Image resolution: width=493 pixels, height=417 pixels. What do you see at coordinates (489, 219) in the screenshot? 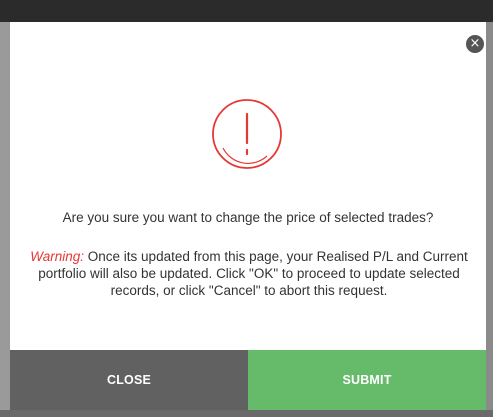
I see `backdrop-right` at bounding box center [489, 219].